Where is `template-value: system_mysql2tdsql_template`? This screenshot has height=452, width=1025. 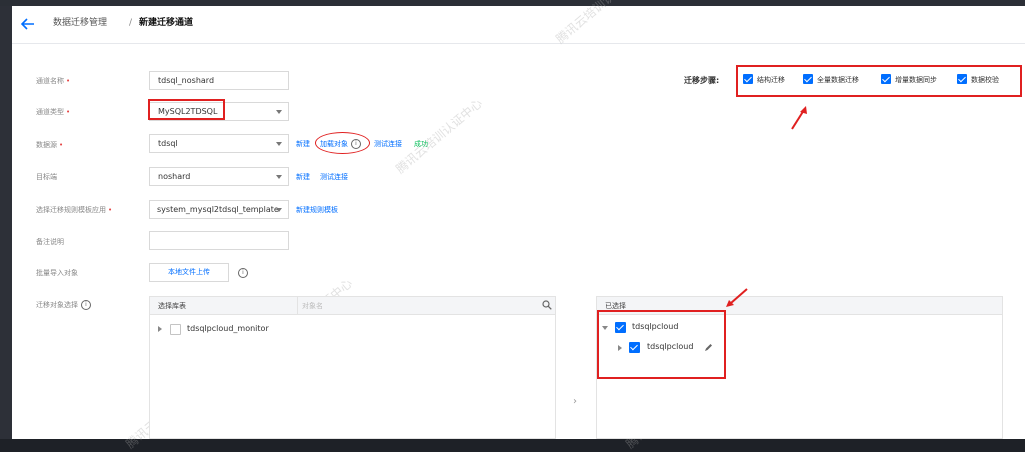 template-value: system_mysql2tdsql_template is located at coordinates (218, 209).